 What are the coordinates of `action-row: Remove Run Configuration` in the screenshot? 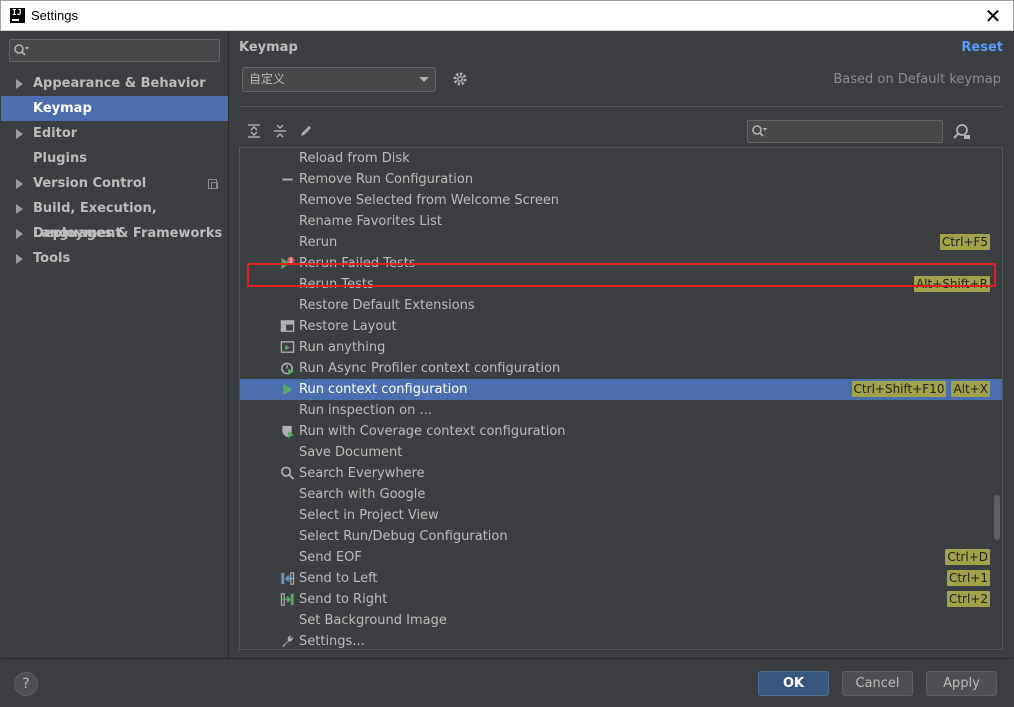 It's located at (621, 179).